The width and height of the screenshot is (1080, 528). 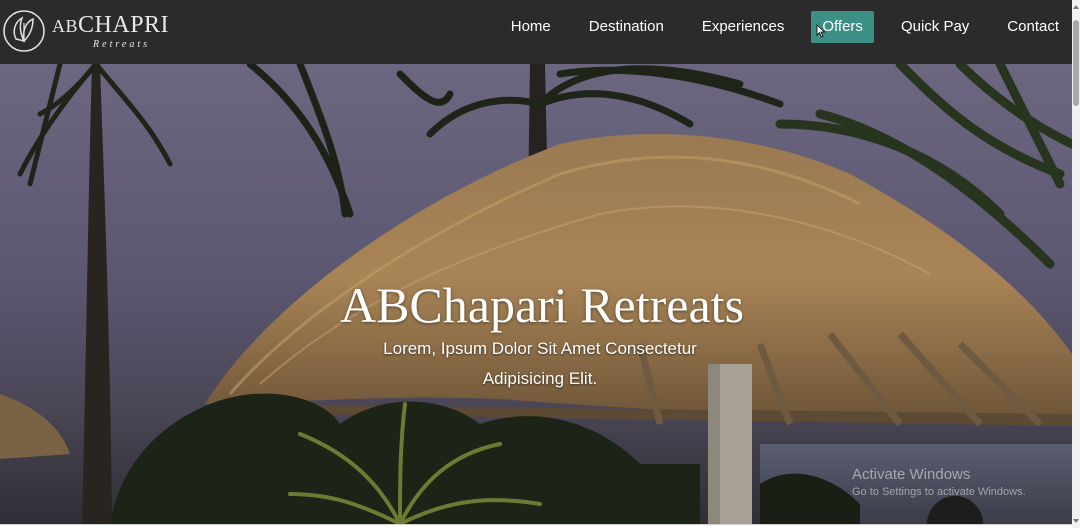 What do you see at coordinates (531, 27) in the screenshot?
I see `nav-home: Home` at bounding box center [531, 27].